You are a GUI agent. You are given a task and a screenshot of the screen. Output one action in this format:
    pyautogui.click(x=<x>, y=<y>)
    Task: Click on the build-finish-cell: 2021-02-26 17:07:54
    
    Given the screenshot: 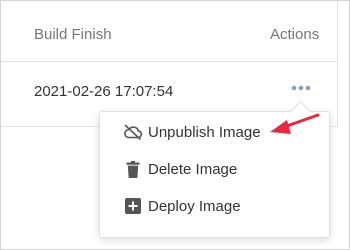 What is the action you would take?
    pyautogui.click(x=104, y=91)
    